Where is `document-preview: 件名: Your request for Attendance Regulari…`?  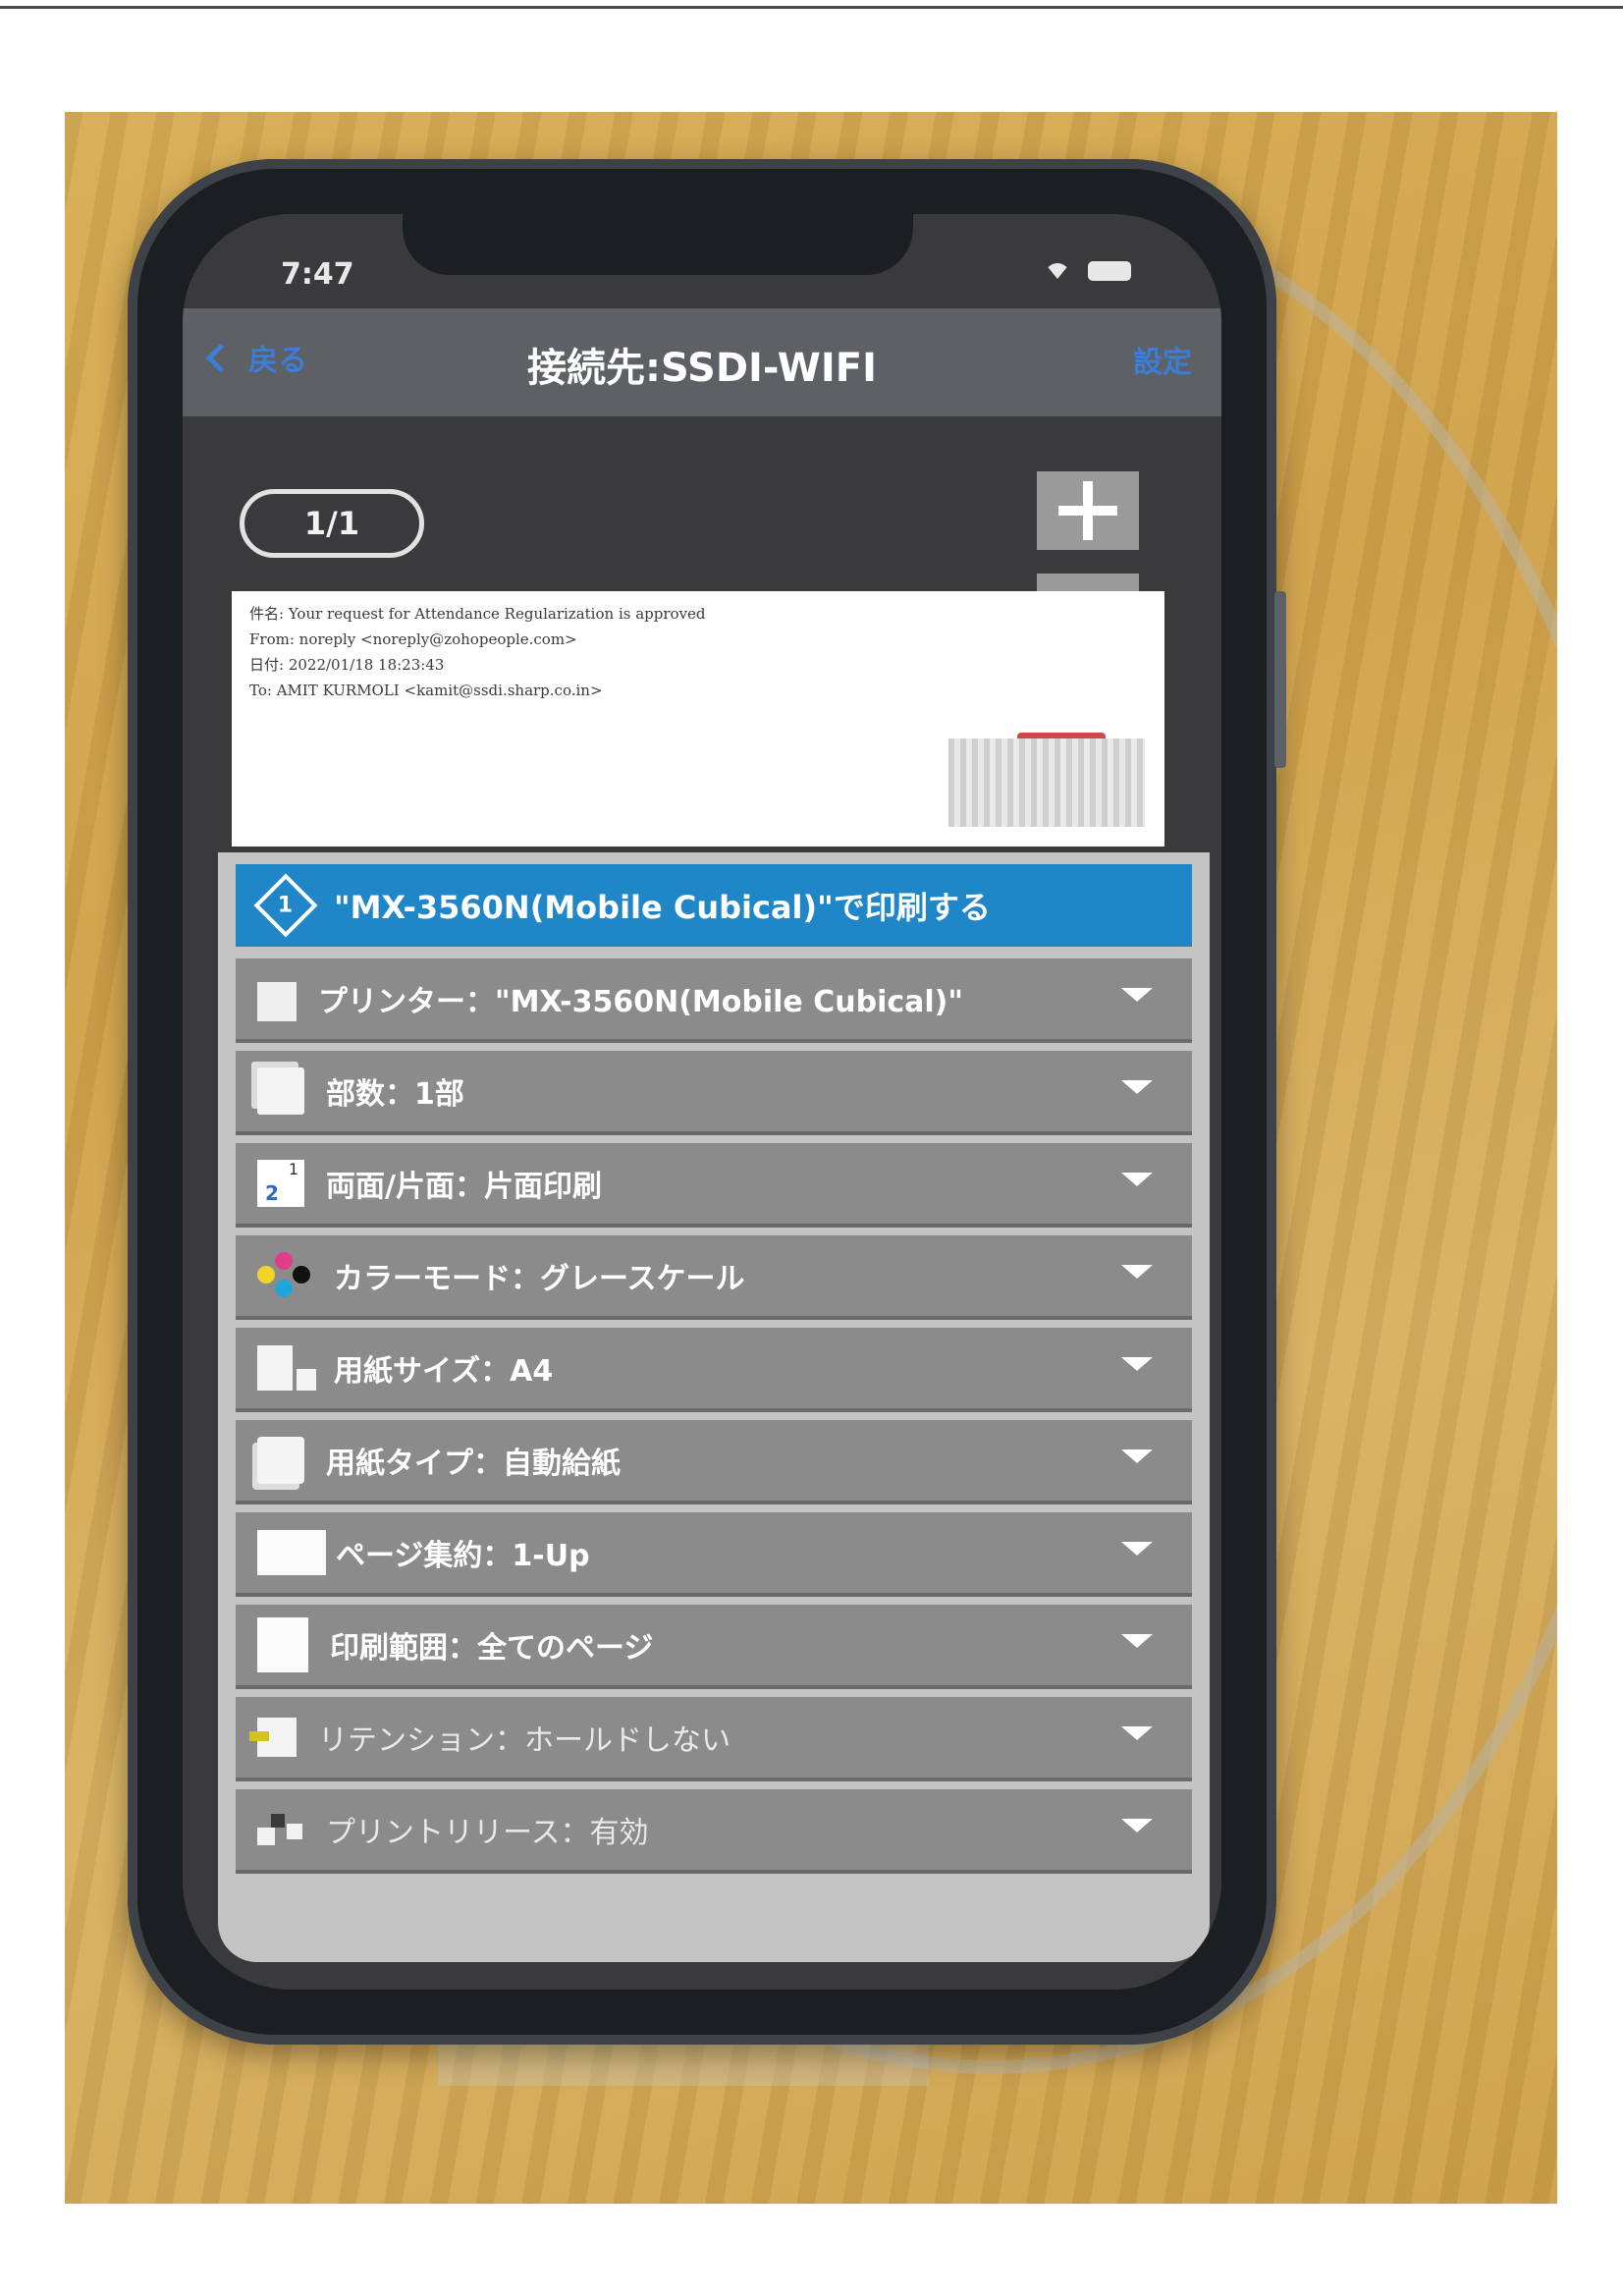 document-preview: 件名: Your request for Attendance Regulari… is located at coordinates (698, 719).